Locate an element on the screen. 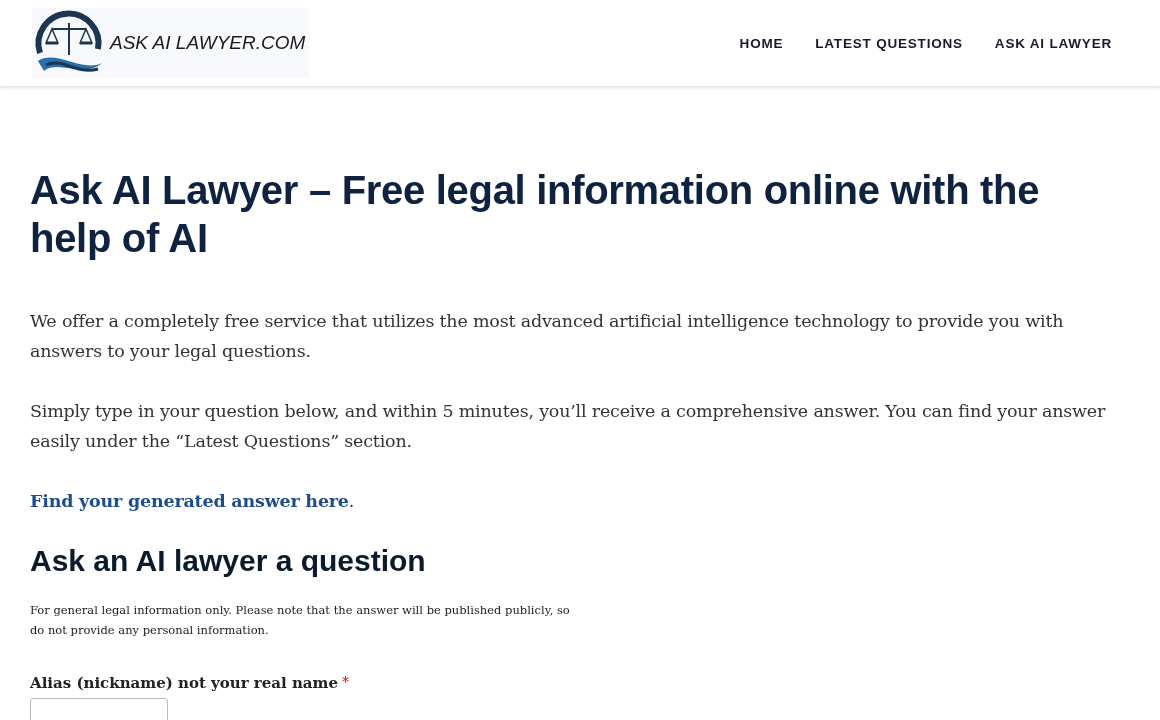 The width and height of the screenshot is (1160, 720). nav-link: ASK AI LAWYER is located at coordinates (1053, 43).